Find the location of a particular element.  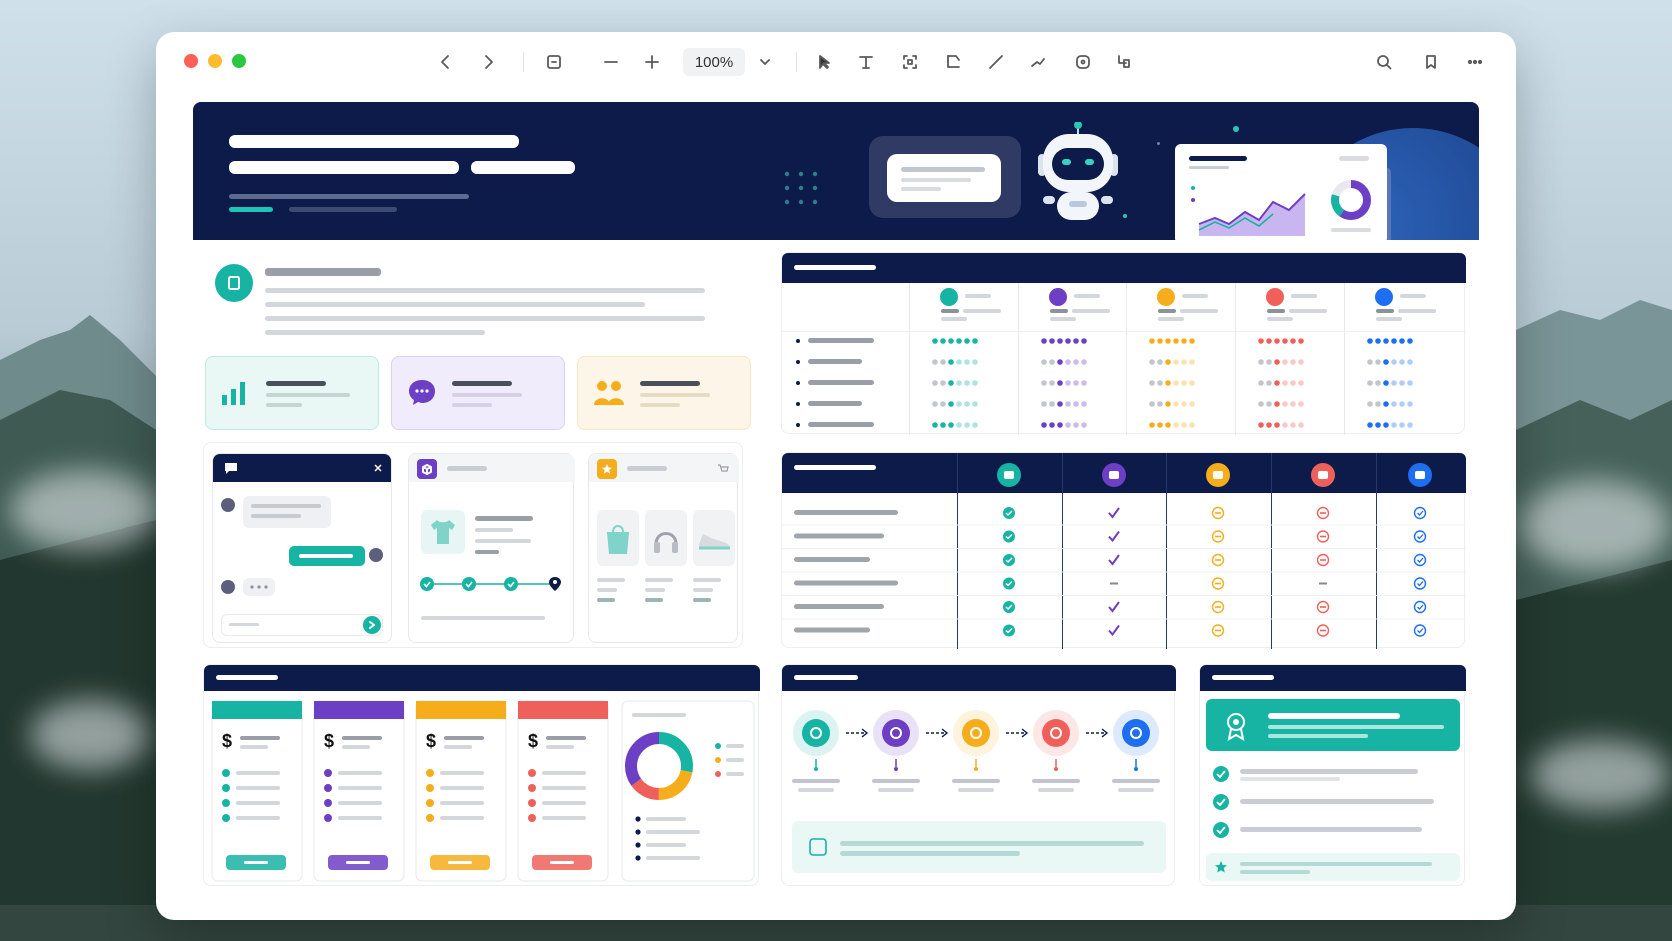

bookmark-icon is located at coordinates (1431, 62).